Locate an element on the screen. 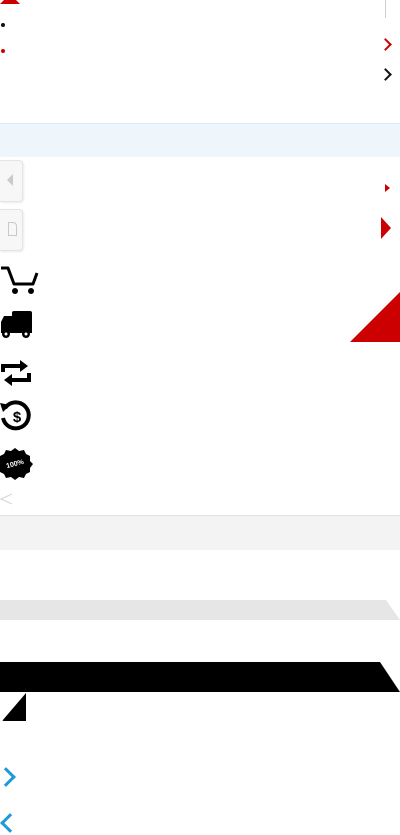 Image resolution: width=400 pixels, height=835 pixels. delivery-truck-icon is located at coordinates (16, 324).